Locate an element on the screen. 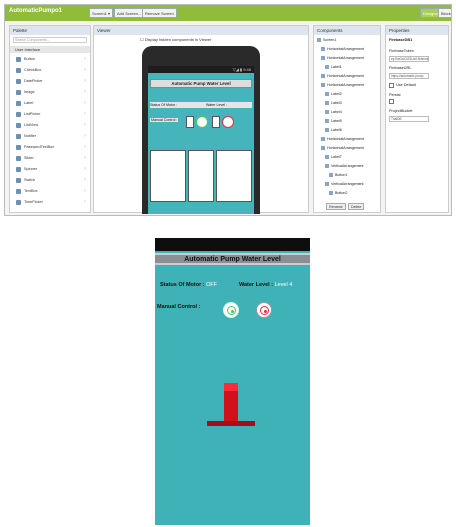 The image size is (456, 527). project-bucket-input: TrialDB is located at coordinates (409, 119).